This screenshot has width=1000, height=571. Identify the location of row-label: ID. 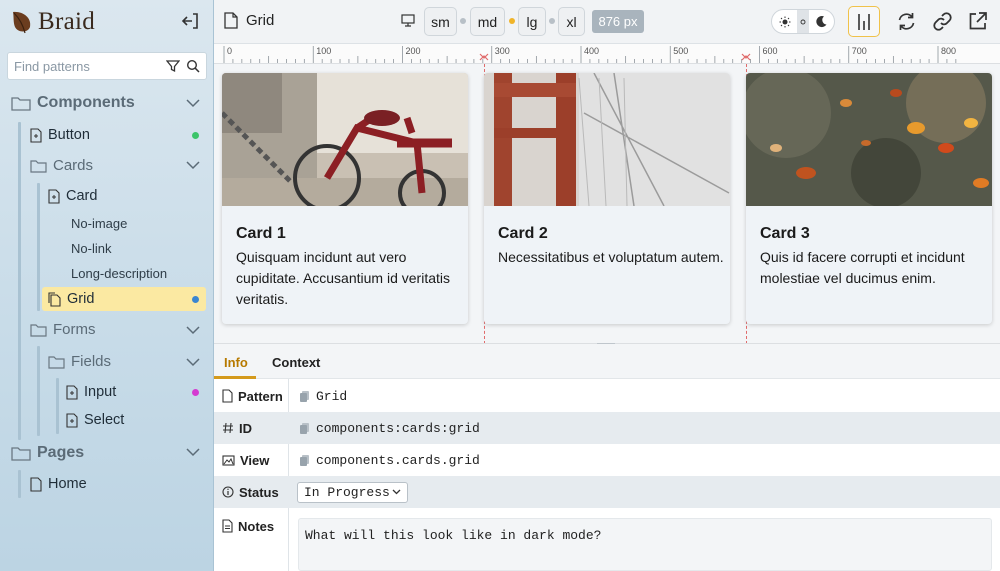
(237, 428).